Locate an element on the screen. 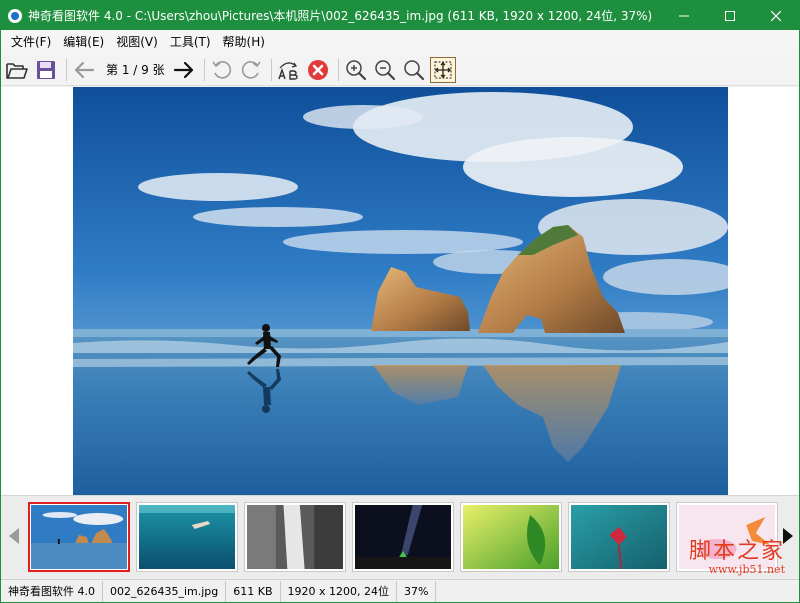 The width and height of the screenshot is (800, 603). status-dimensions: 1920 x 1200, 24位 is located at coordinates (339, 591).